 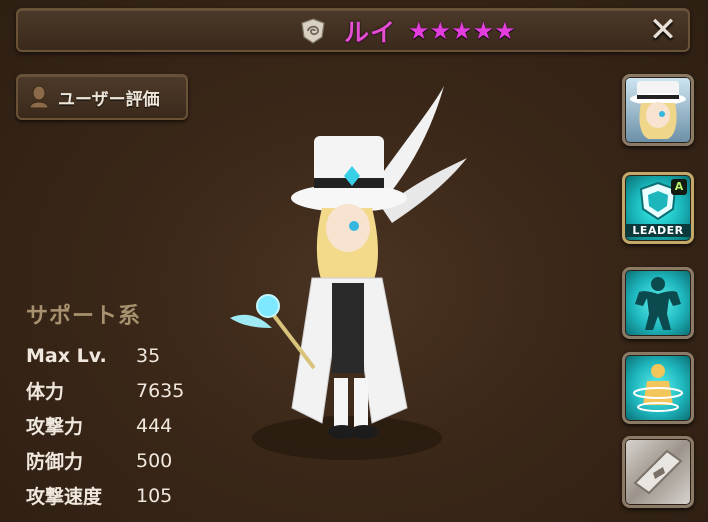 I want to click on close-button: ✕, so click(x=663, y=30).